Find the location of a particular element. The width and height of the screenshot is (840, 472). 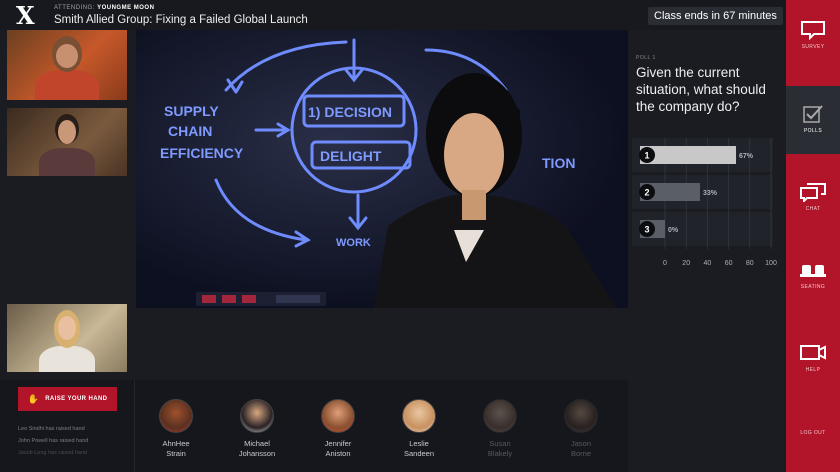

nav-label: LOG OUT is located at coordinates (813, 433).